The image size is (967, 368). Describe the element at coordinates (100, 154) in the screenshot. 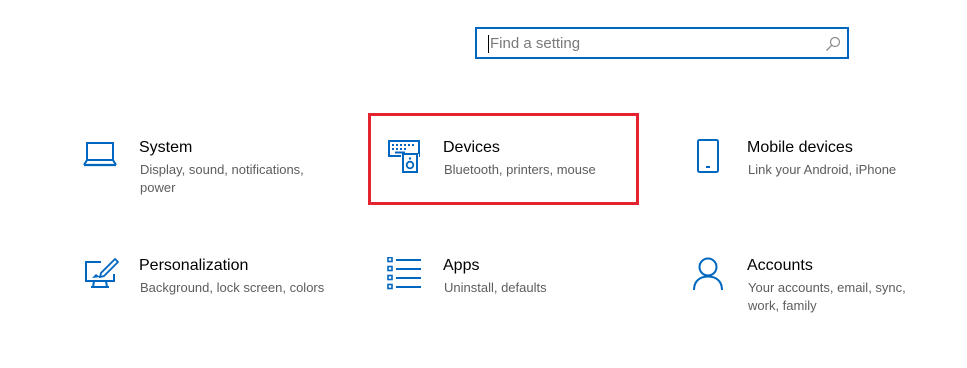

I see `laptop-icon` at that location.